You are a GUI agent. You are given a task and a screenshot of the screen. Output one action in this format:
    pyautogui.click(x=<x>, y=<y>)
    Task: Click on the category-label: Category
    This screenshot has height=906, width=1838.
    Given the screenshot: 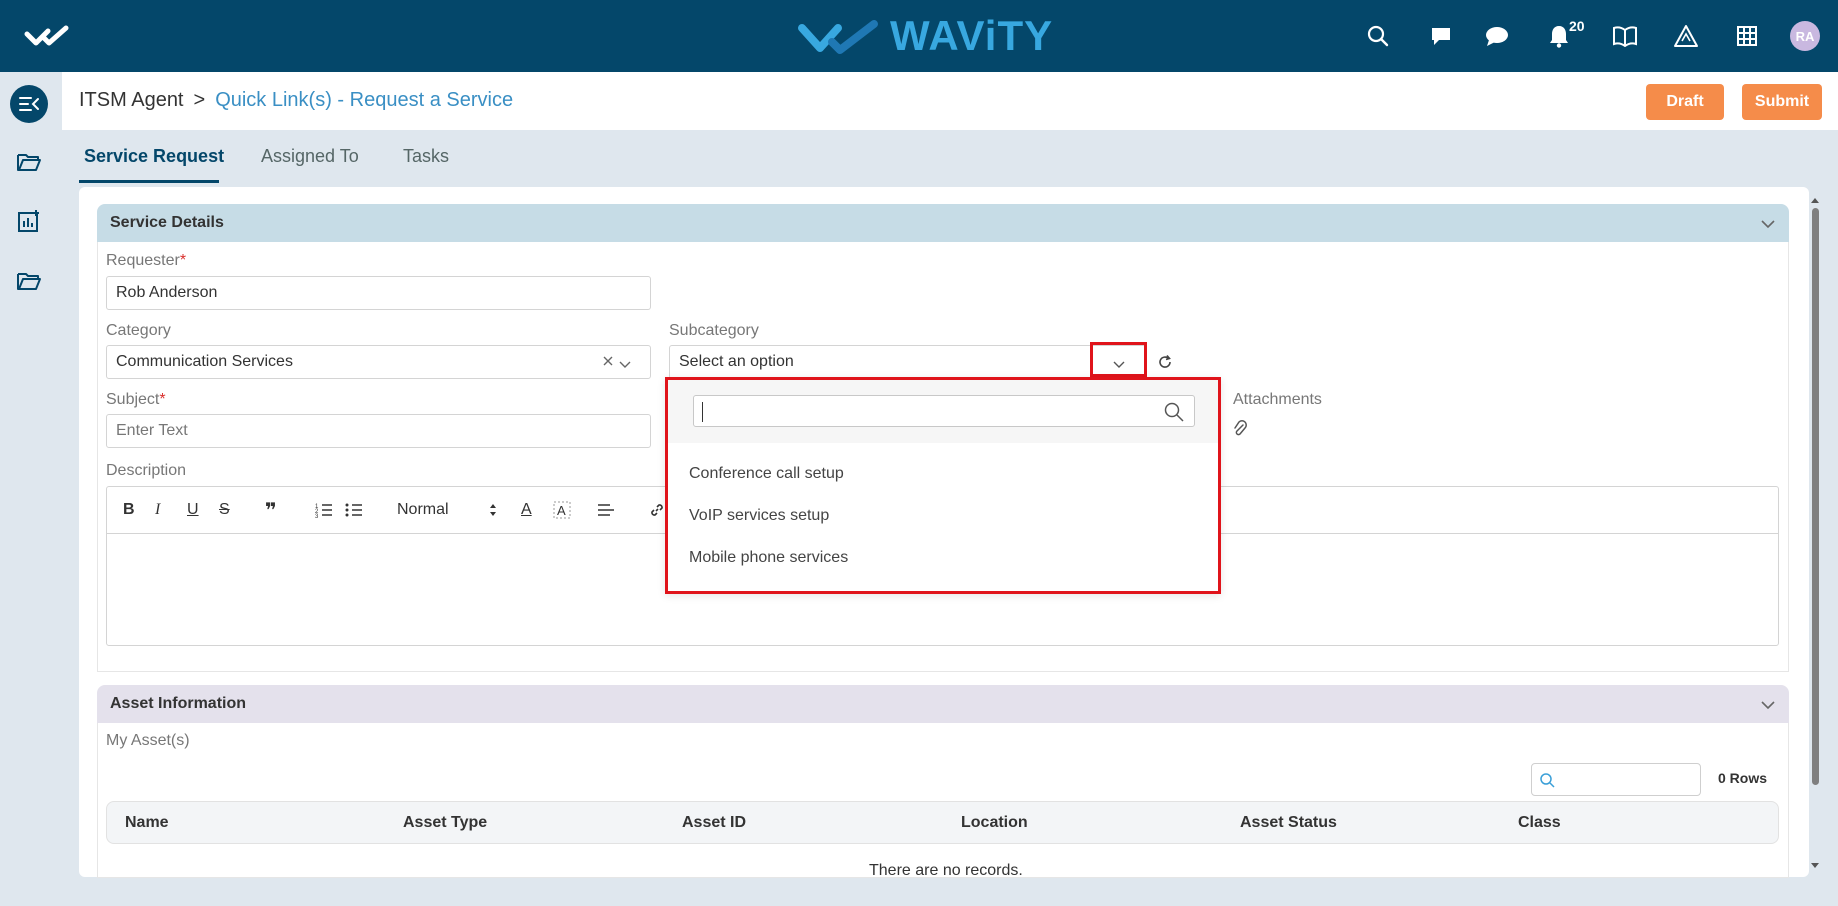 What is the action you would take?
    pyautogui.click(x=138, y=330)
    